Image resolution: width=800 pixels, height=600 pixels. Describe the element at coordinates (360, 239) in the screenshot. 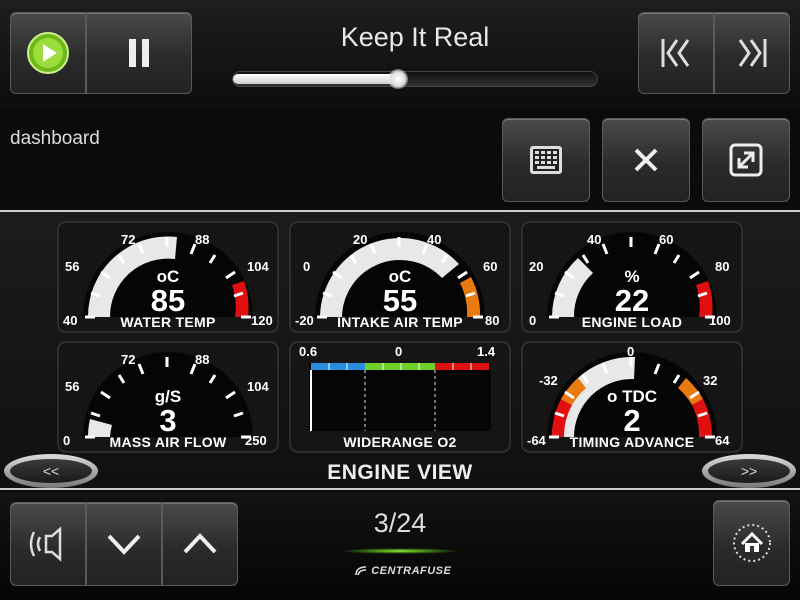

I see `tick-label: 20` at that location.